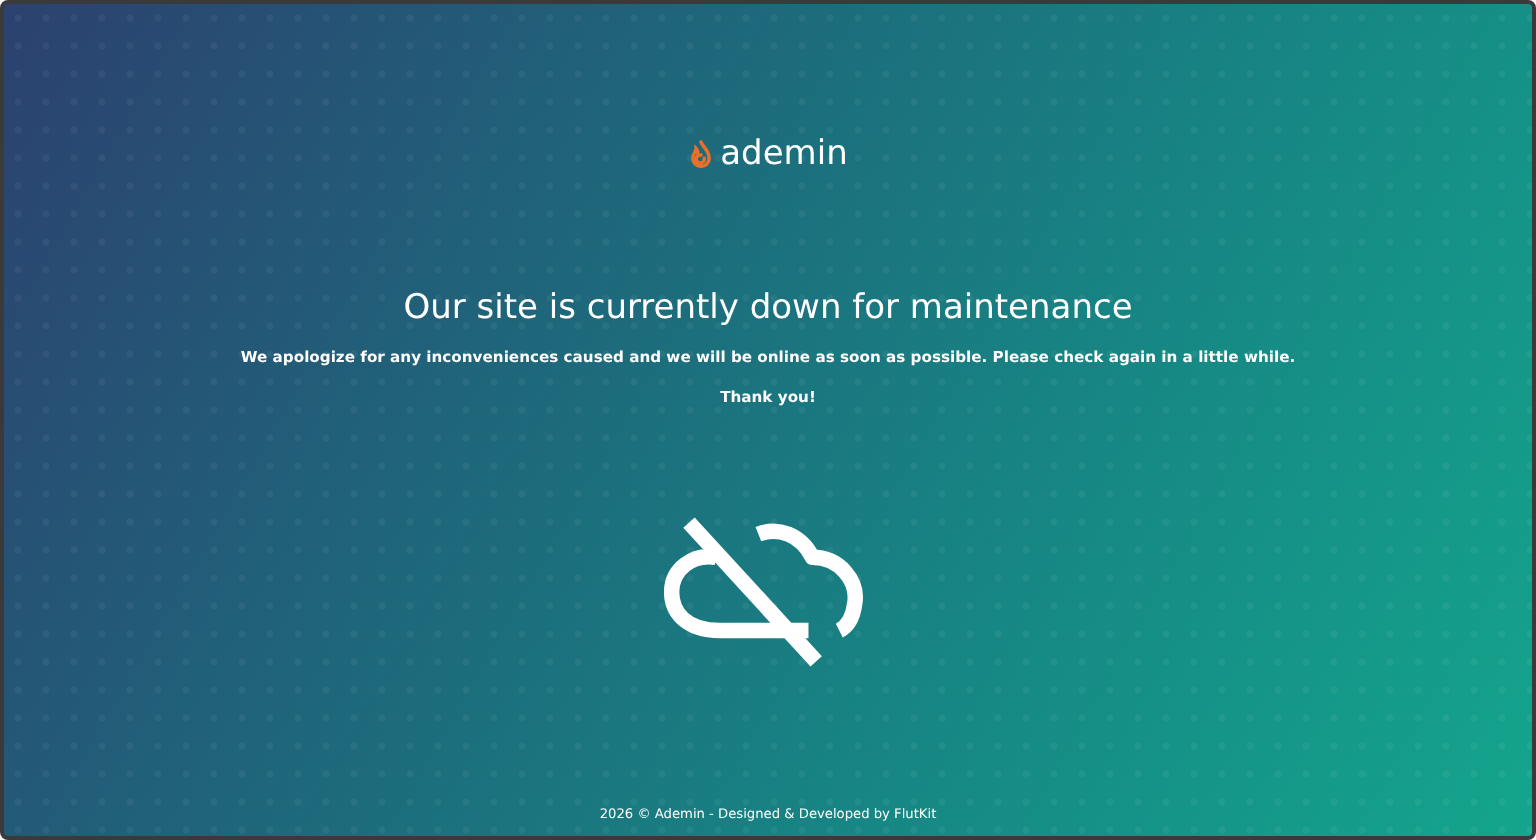 Image resolution: width=1536 pixels, height=840 pixels. What do you see at coordinates (768, 308) in the screenshot?
I see `heading: Our site is currently down for maintenance` at bounding box center [768, 308].